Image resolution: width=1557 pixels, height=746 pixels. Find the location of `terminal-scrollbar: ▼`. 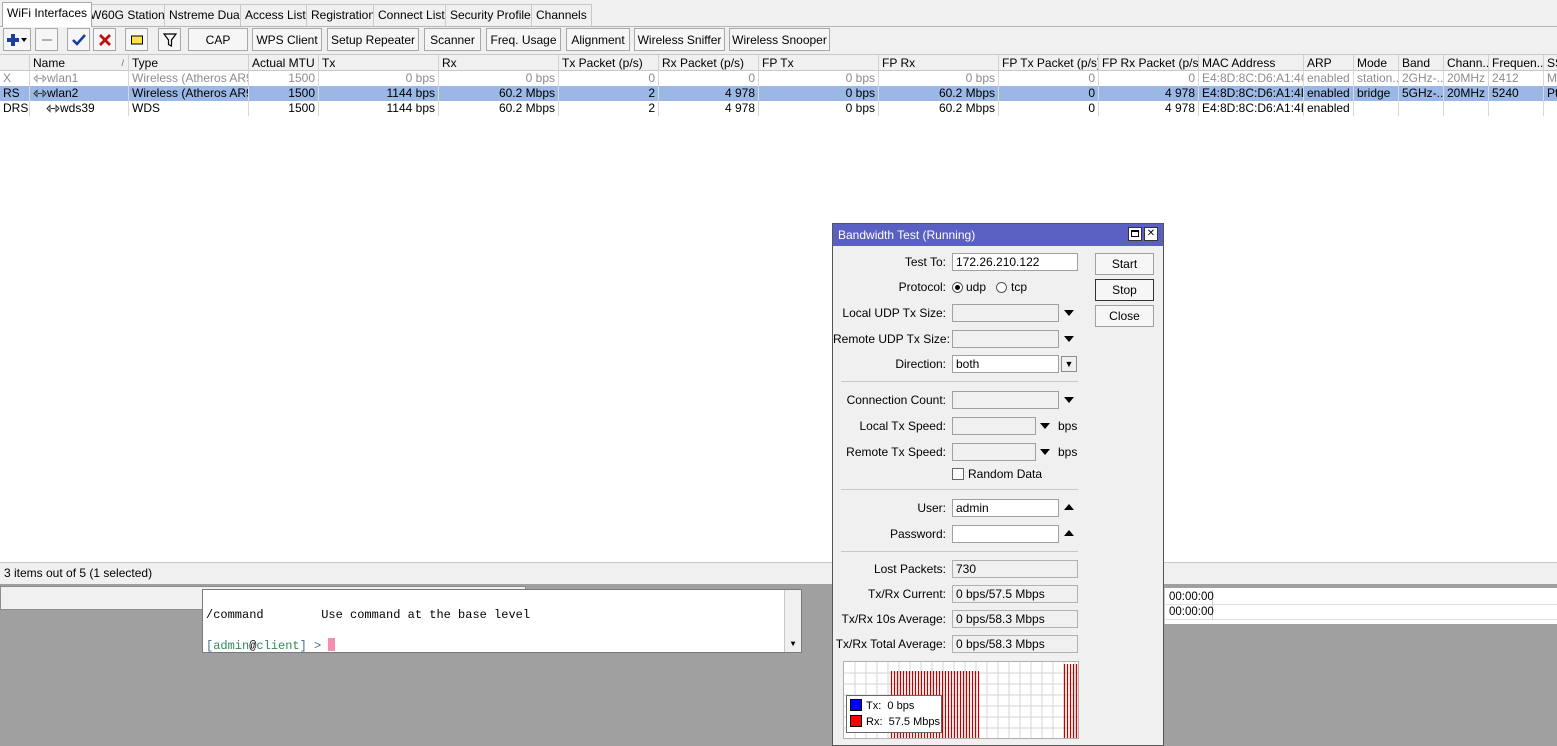

terminal-scrollbar: ▼ is located at coordinates (792, 621).